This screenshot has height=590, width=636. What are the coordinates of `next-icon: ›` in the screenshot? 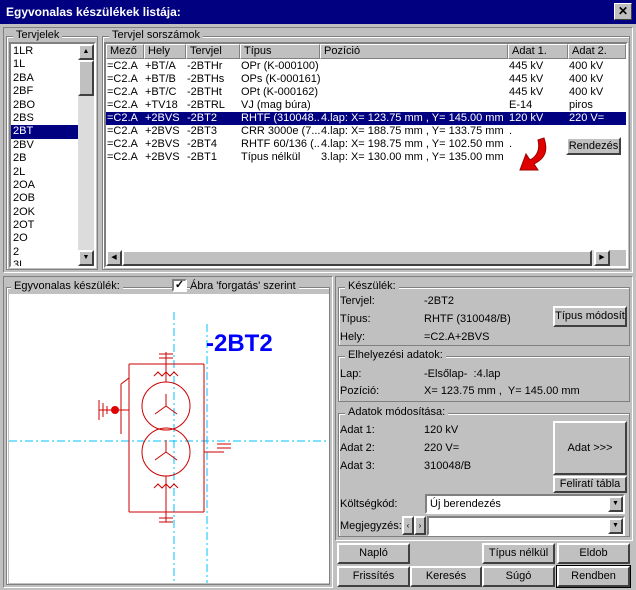 It's located at (420, 525).